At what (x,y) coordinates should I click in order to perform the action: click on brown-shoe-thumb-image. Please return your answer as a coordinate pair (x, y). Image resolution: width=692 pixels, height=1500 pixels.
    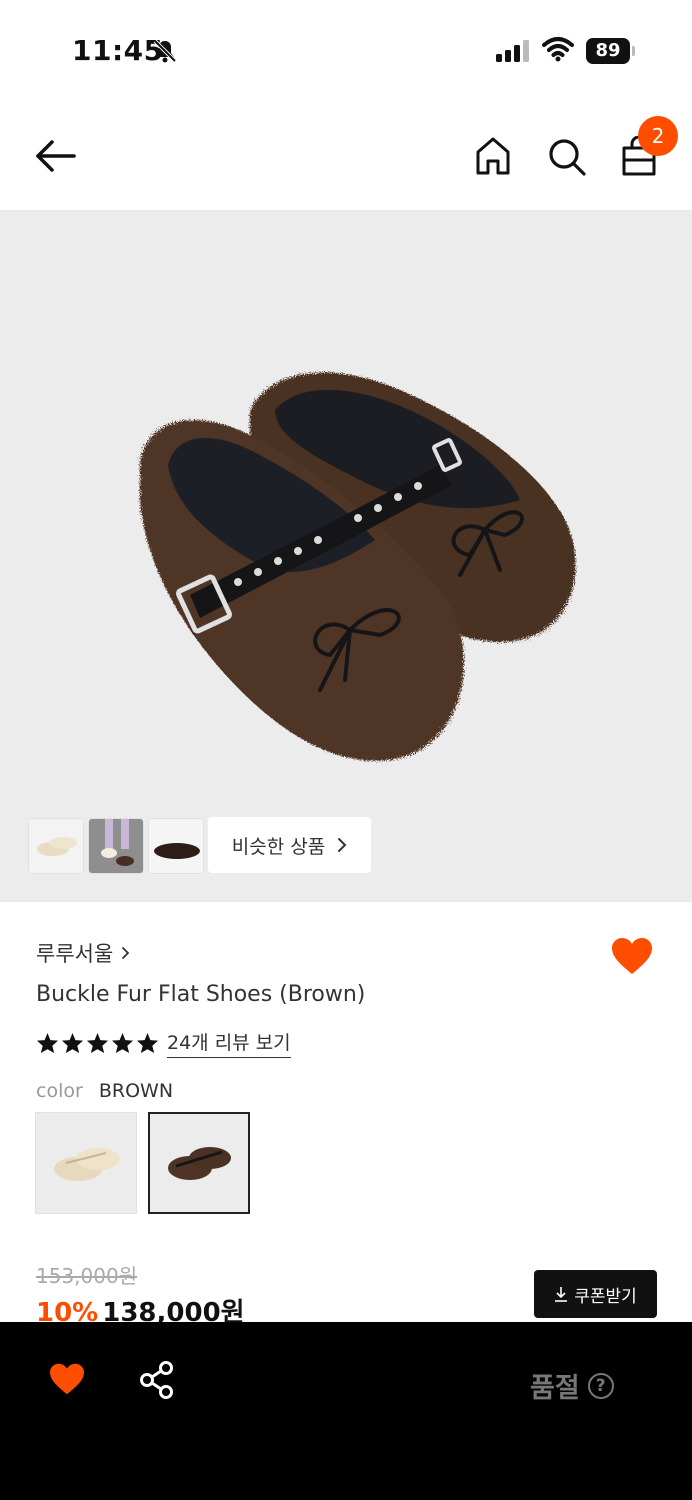
    Looking at the image, I should click on (176, 846).